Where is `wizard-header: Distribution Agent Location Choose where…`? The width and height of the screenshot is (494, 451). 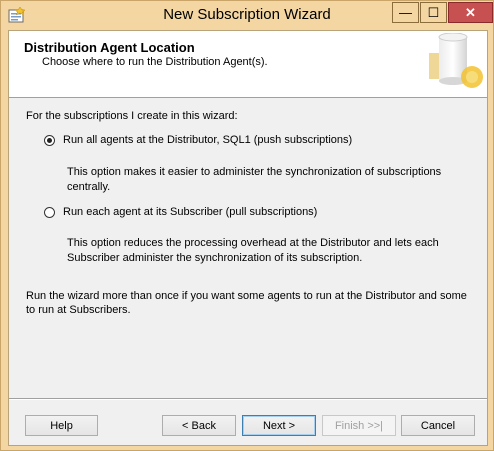 wizard-header: Distribution Agent Location Choose where… is located at coordinates (248, 64).